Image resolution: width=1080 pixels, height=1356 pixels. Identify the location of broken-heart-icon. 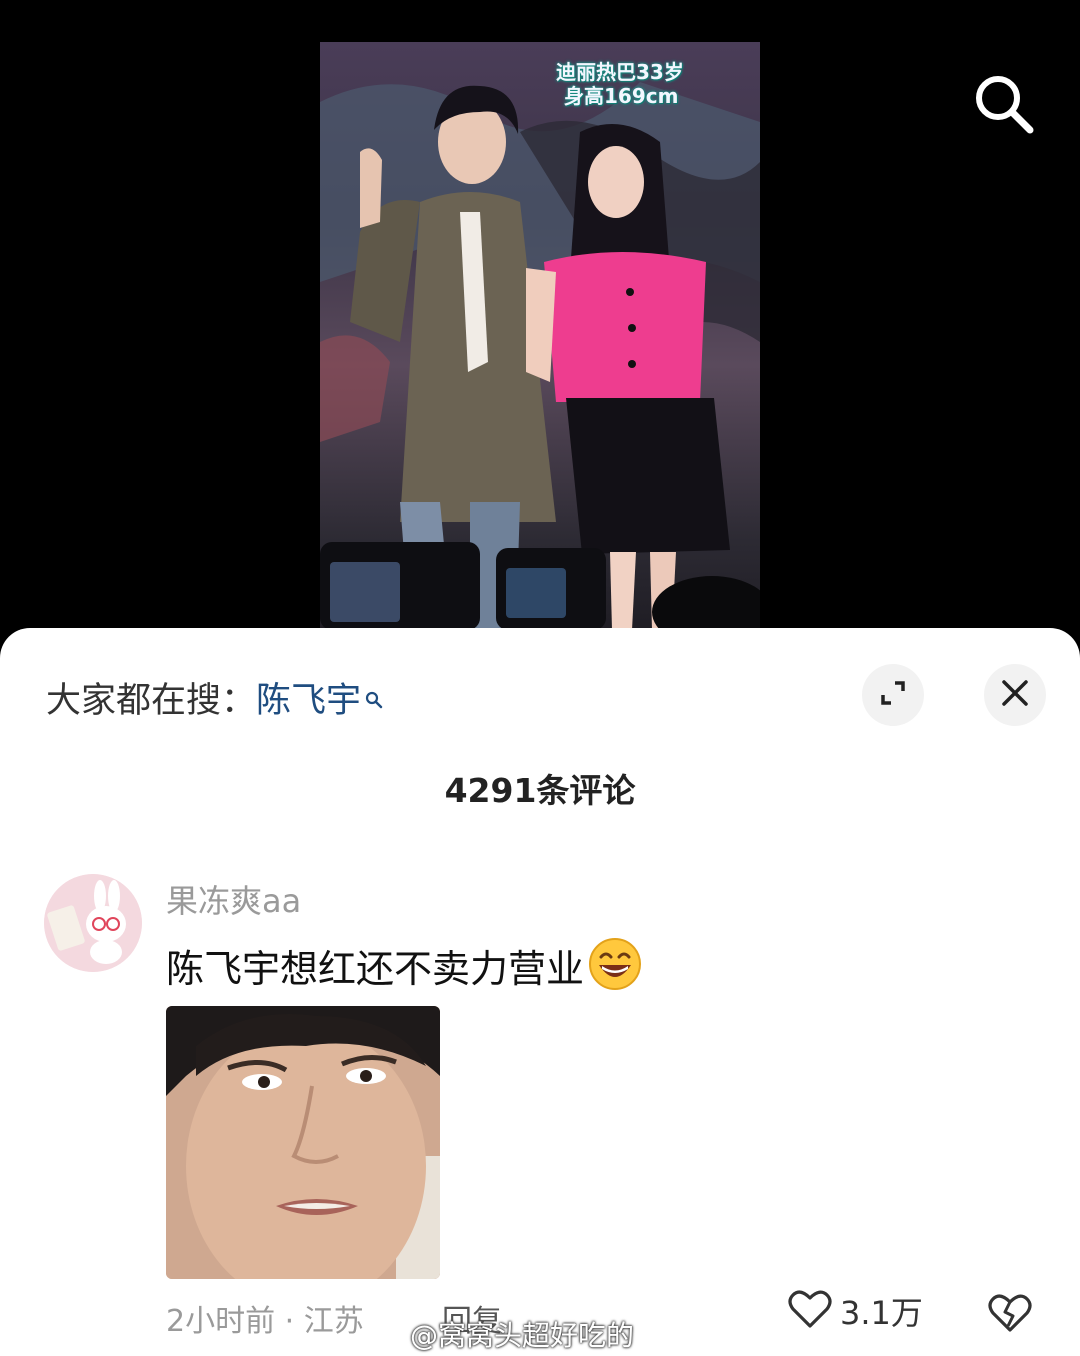
(1010, 1316).